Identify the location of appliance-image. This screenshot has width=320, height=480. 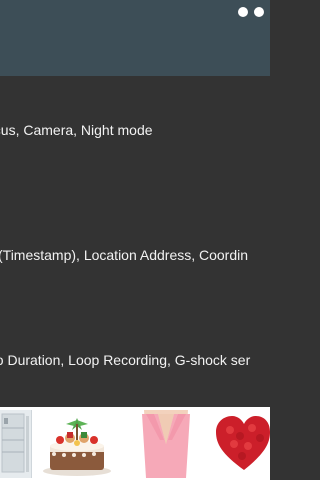
(15, 444).